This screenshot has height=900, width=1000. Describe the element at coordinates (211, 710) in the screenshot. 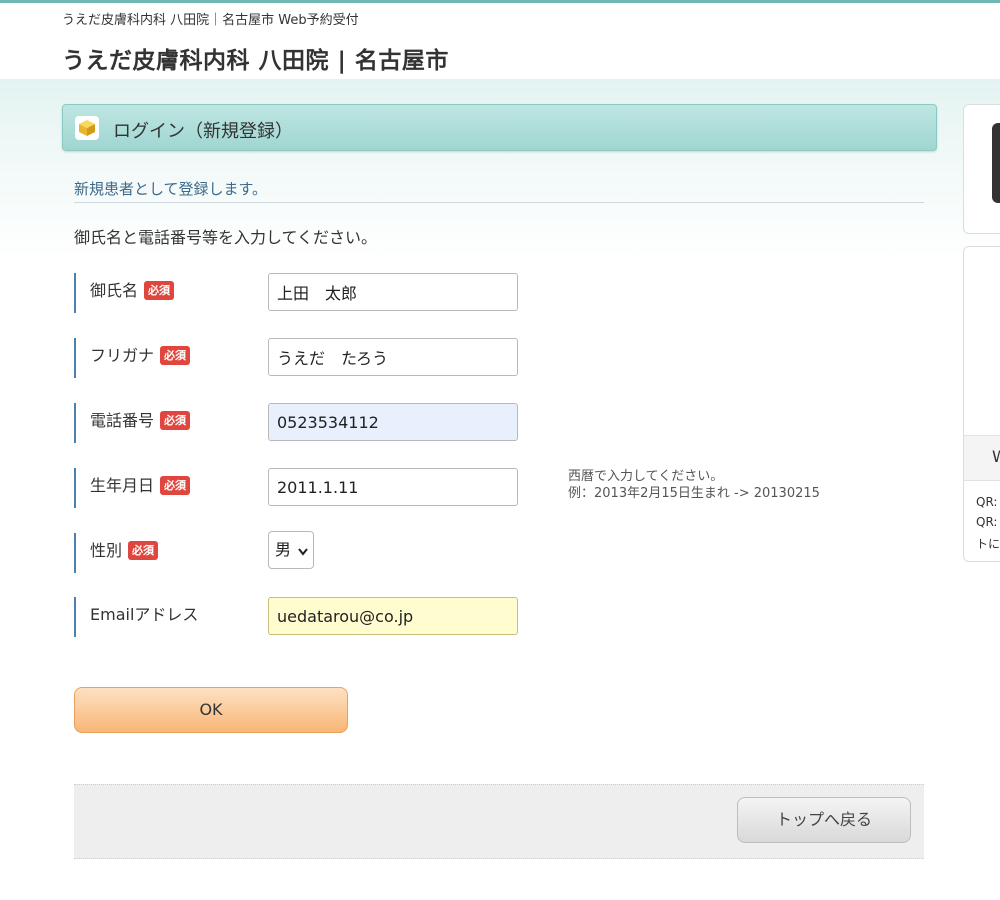

I see `ok-button: OK` at that location.